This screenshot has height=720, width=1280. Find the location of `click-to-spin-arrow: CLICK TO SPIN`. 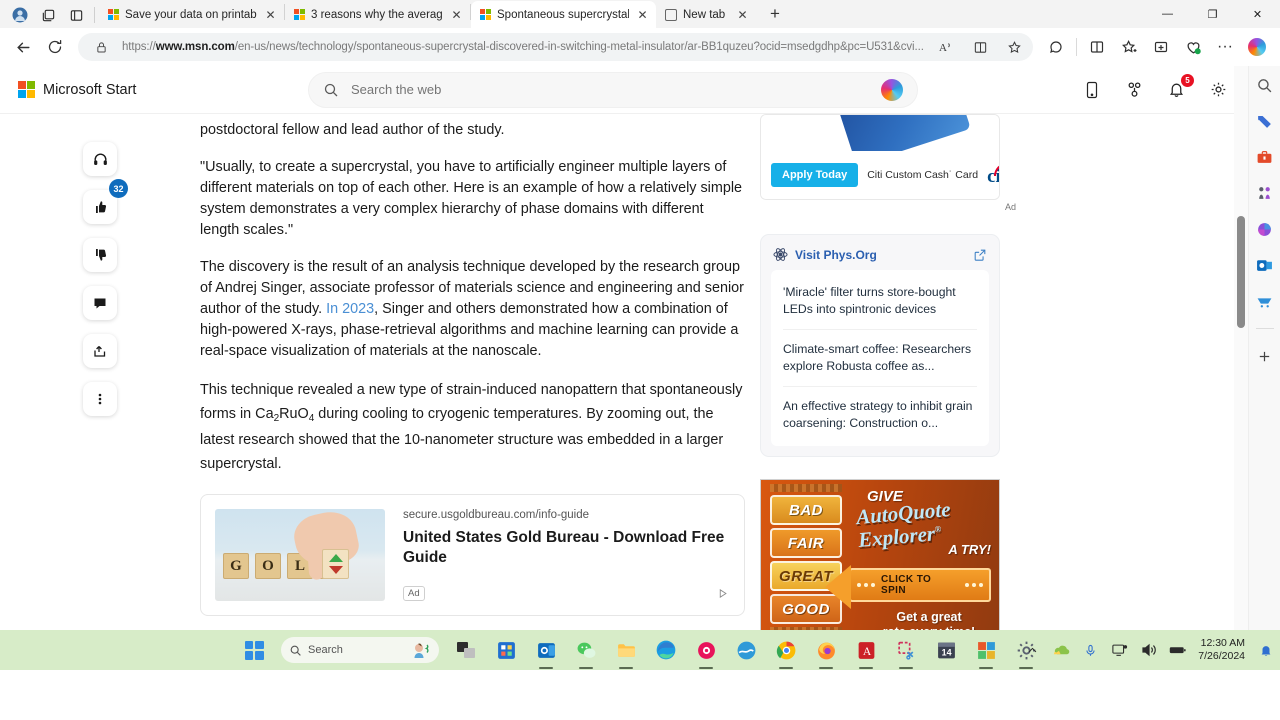

click-to-spin-arrow: CLICK TO SPIN is located at coordinates (908, 587).